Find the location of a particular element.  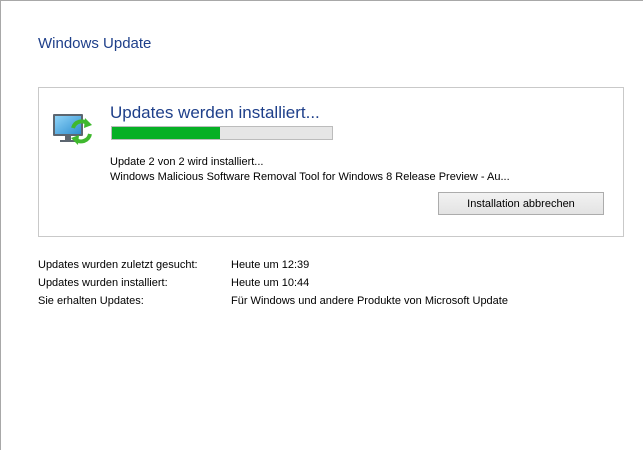

install-progress-bar is located at coordinates (222, 133).